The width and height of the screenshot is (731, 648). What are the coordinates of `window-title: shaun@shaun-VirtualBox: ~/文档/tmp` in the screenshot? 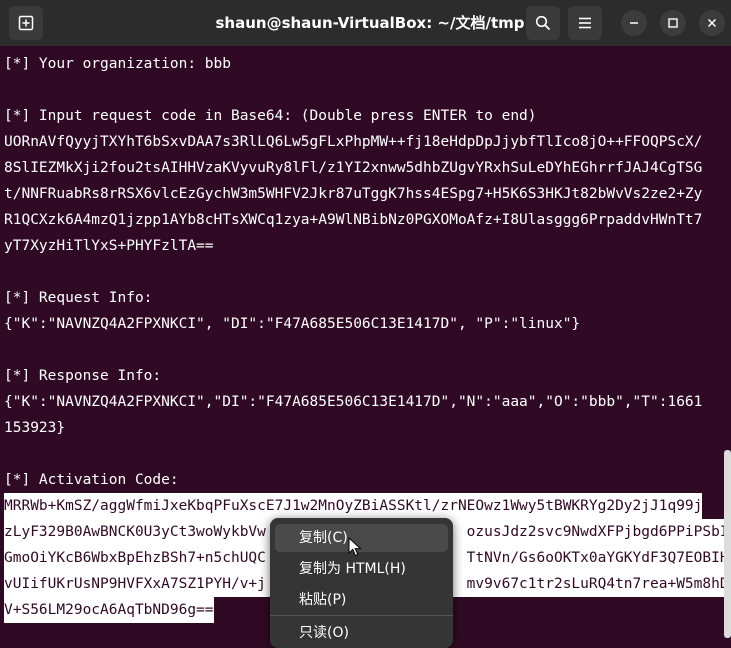 It's located at (370, 23).